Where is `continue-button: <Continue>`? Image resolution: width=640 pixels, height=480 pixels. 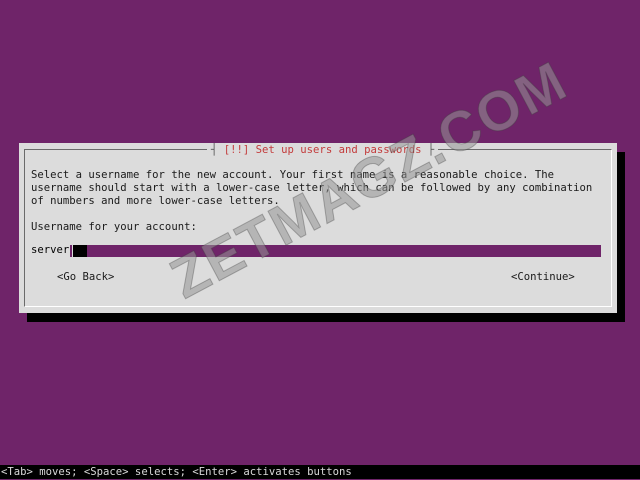
continue-button: <Continue> is located at coordinates (543, 277).